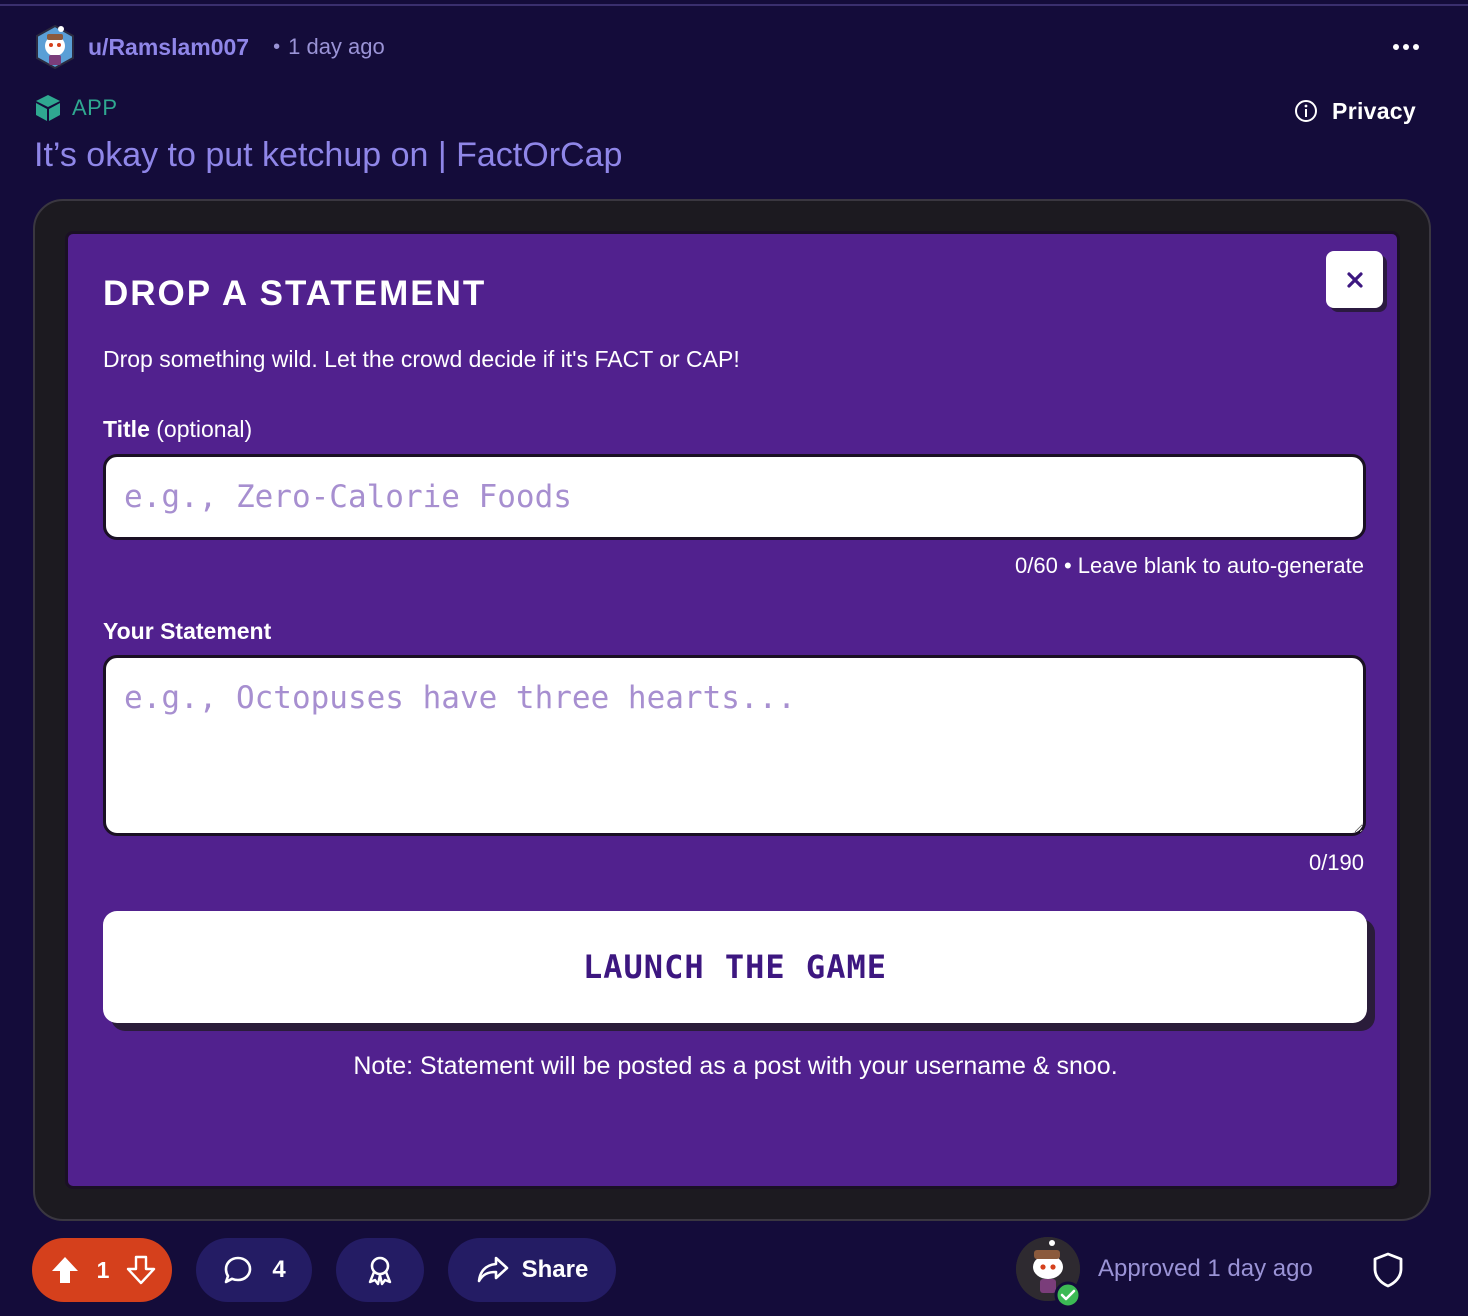 This screenshot has width=1468, height=1316. I want to click on app-badge: APP, so click(76, 108).